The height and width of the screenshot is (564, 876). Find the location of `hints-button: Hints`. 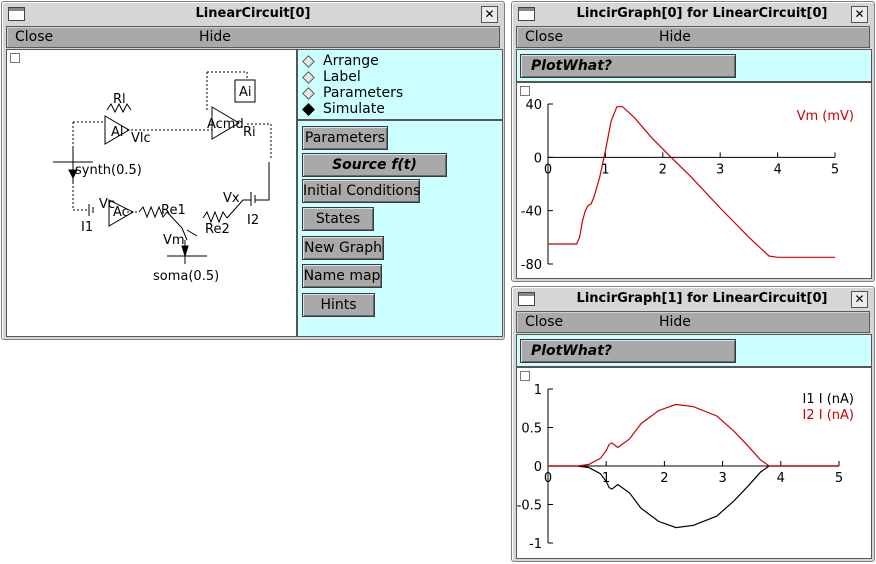

hints-button: Hints is located at coordinates (338, 305).